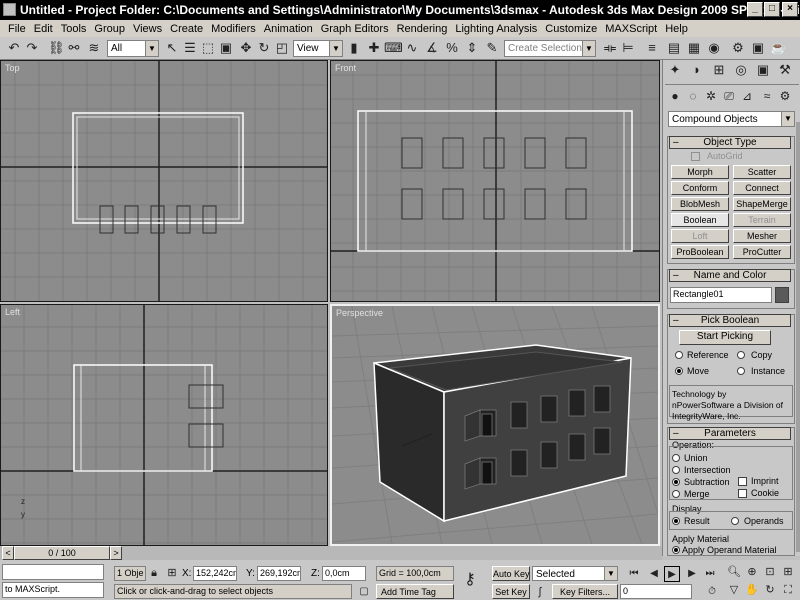 The width and height of the screenshot is (800, 600). What do you see at coordinates (676, 494) in the screenshot?
I see `merge-radio` at bounding box center [676, 494].